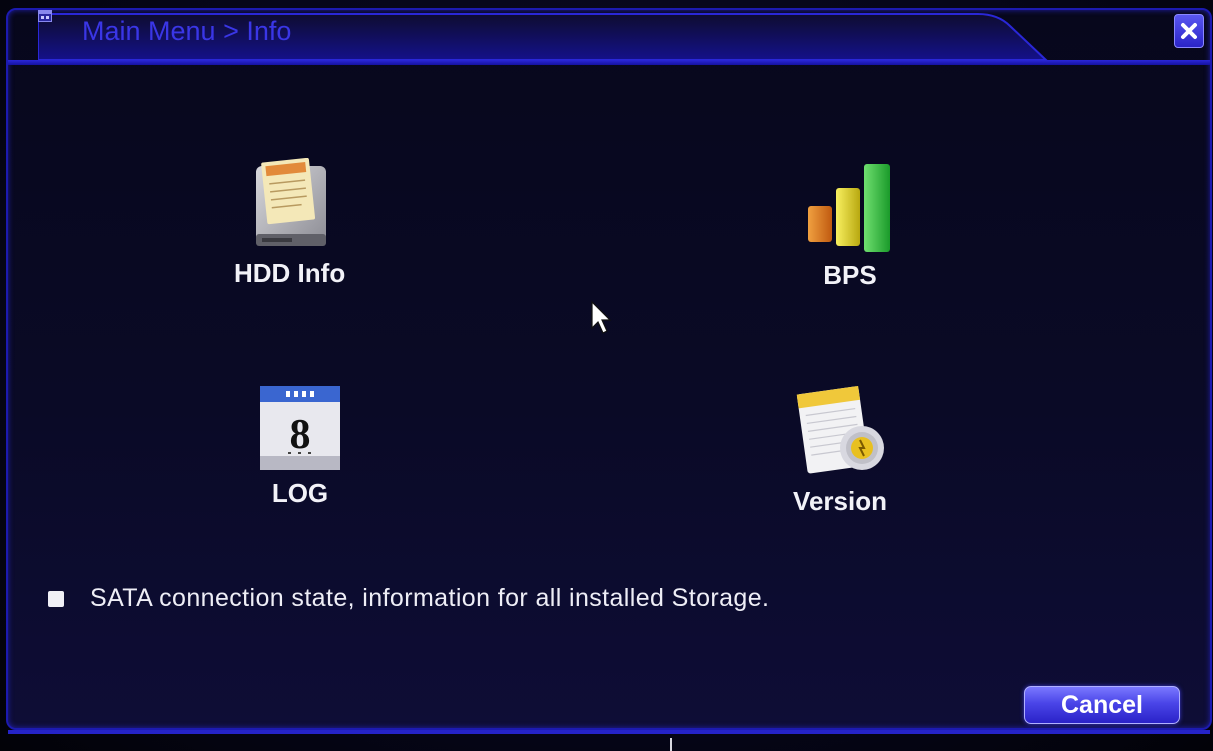 The height and width of the screenshot is (751, 1213). What do you see at coordinates (300, 435) in the screenshot?
I see `calendar-day: 8` at bounding box center [300, 435].